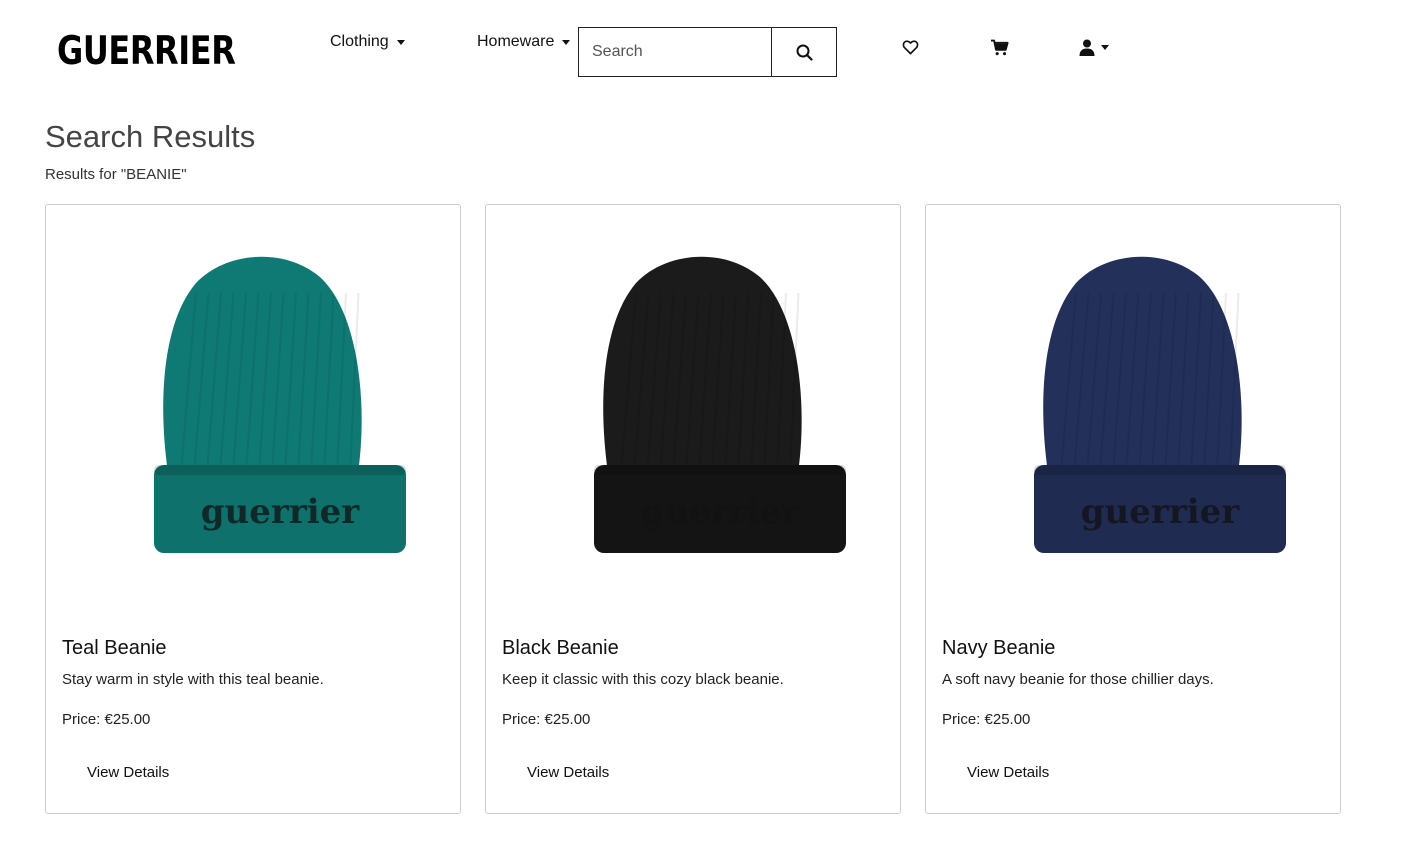 Image resolution: width=1409 pixels, height=851 pixels. Describe the element at coordinates (675, 52) in the screenshot. I see `search-input` at that location.